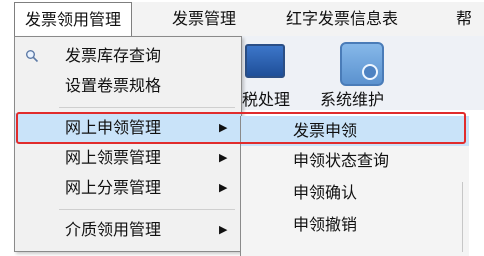  I want to click on submenu-item-invoice-claim: 发票申领, so click(355, 131).